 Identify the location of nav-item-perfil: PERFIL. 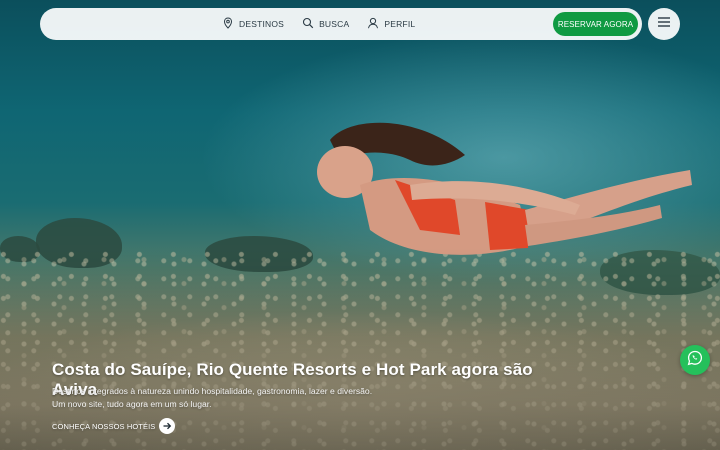
(391, 24).